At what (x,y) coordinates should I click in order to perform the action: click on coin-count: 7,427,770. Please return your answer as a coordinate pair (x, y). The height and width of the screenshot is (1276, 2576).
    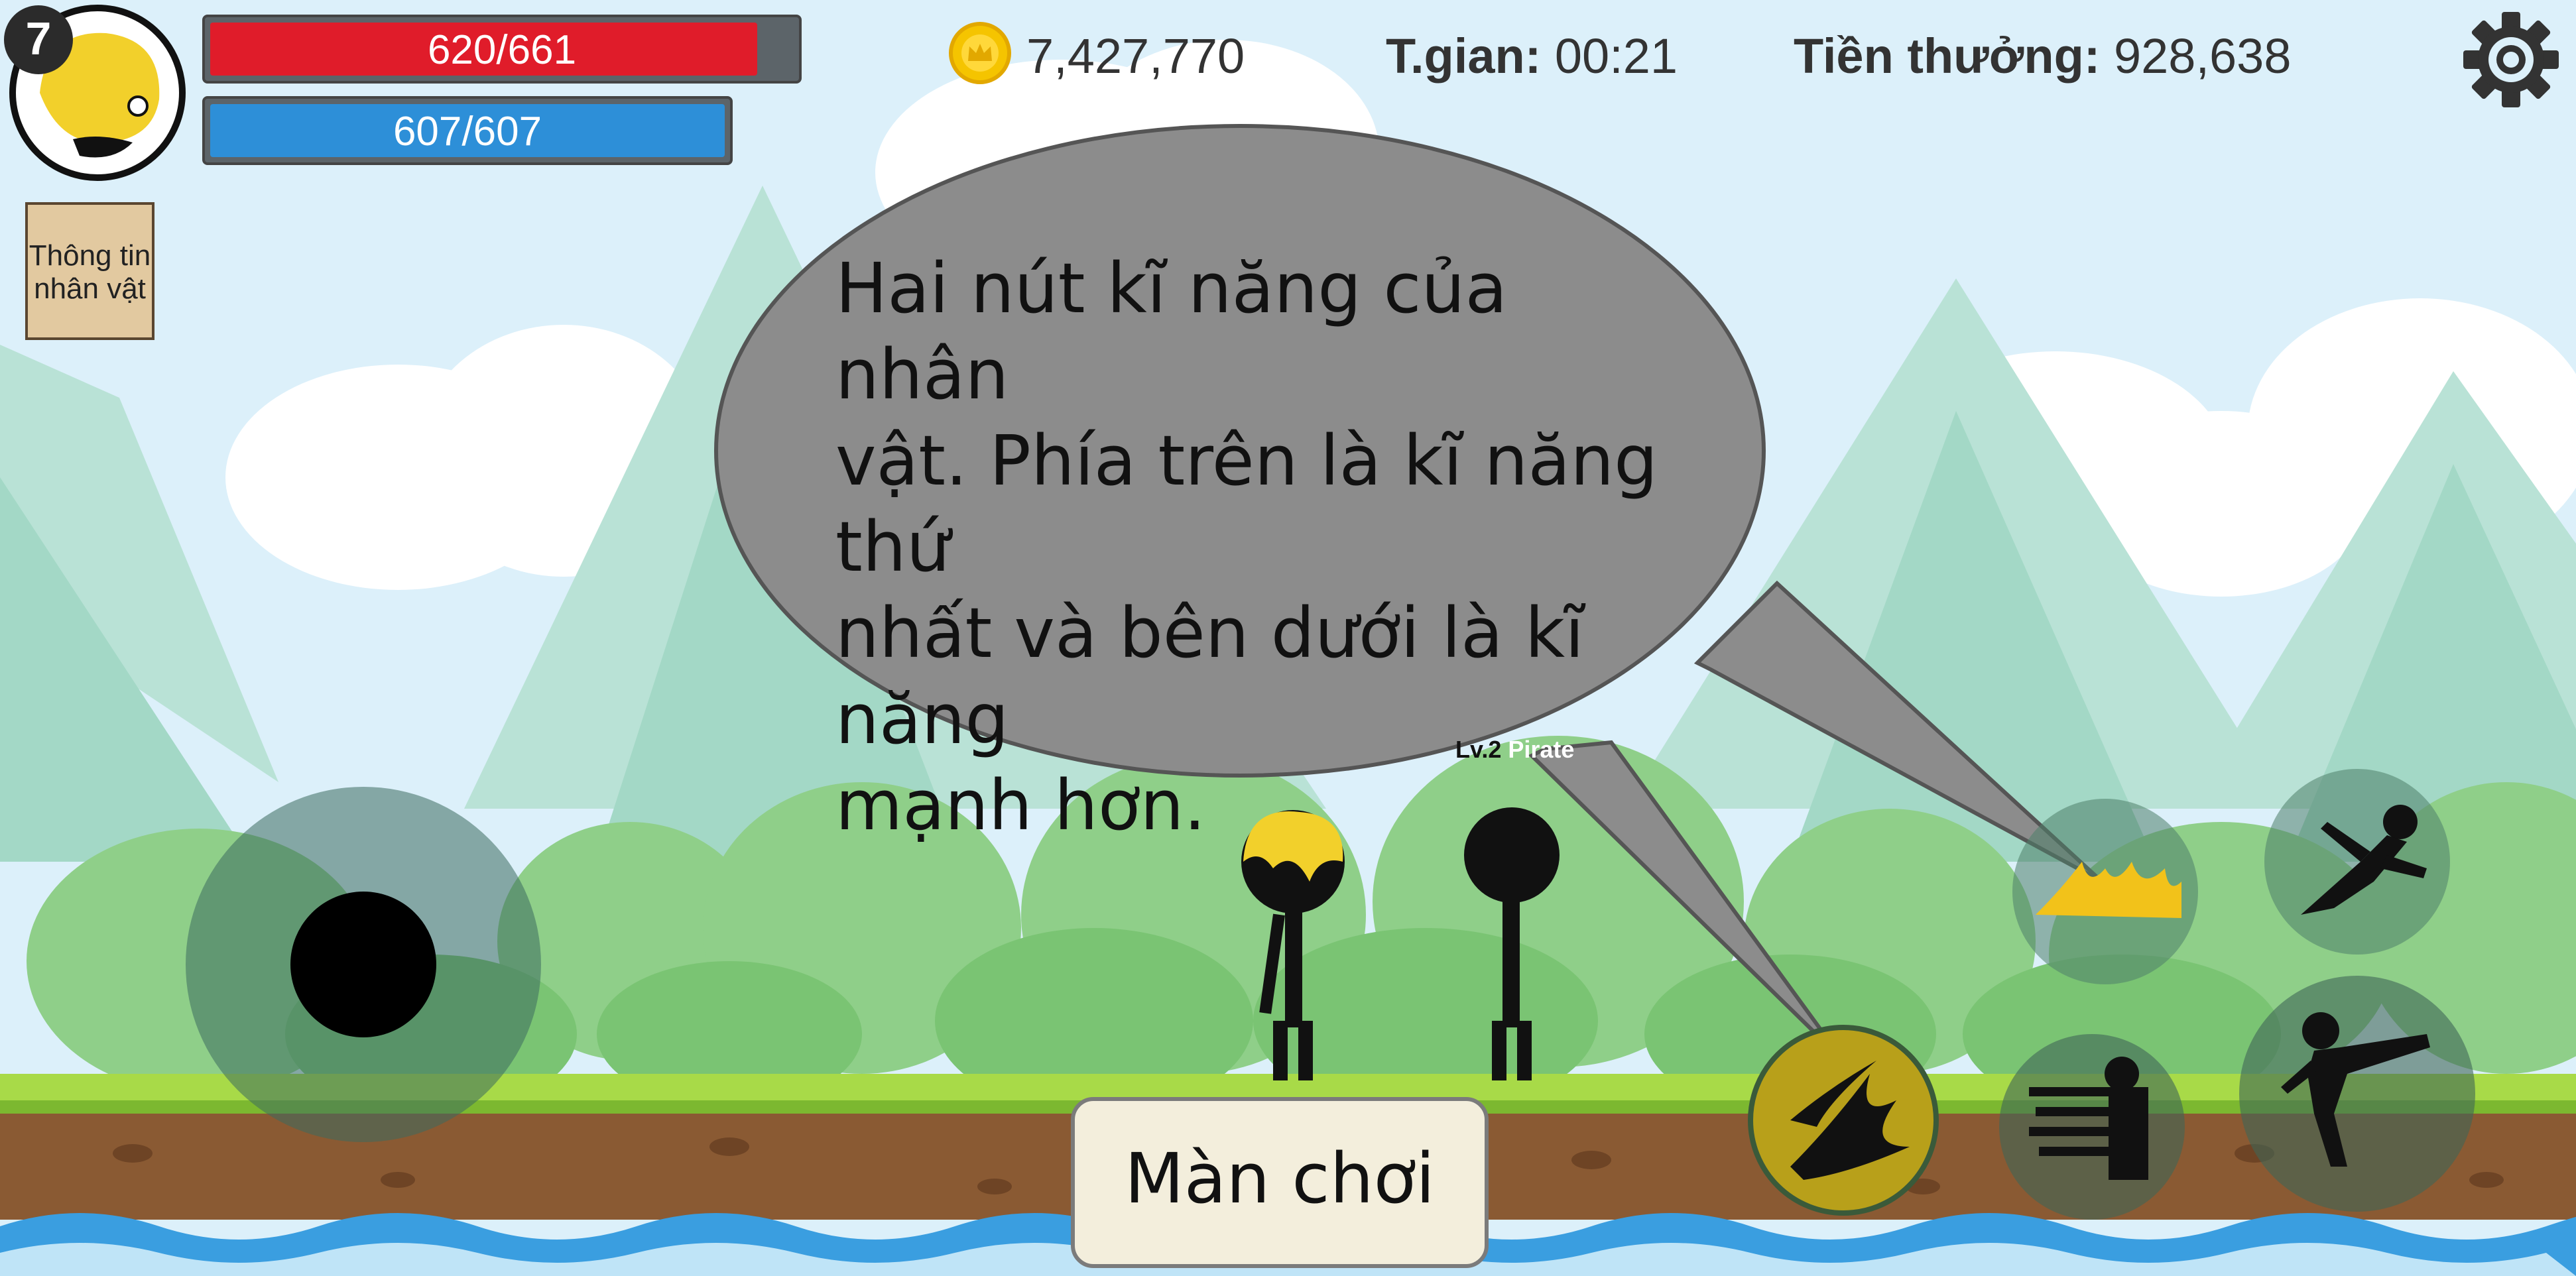
    Looking at the image, I should click on (1135, 56).